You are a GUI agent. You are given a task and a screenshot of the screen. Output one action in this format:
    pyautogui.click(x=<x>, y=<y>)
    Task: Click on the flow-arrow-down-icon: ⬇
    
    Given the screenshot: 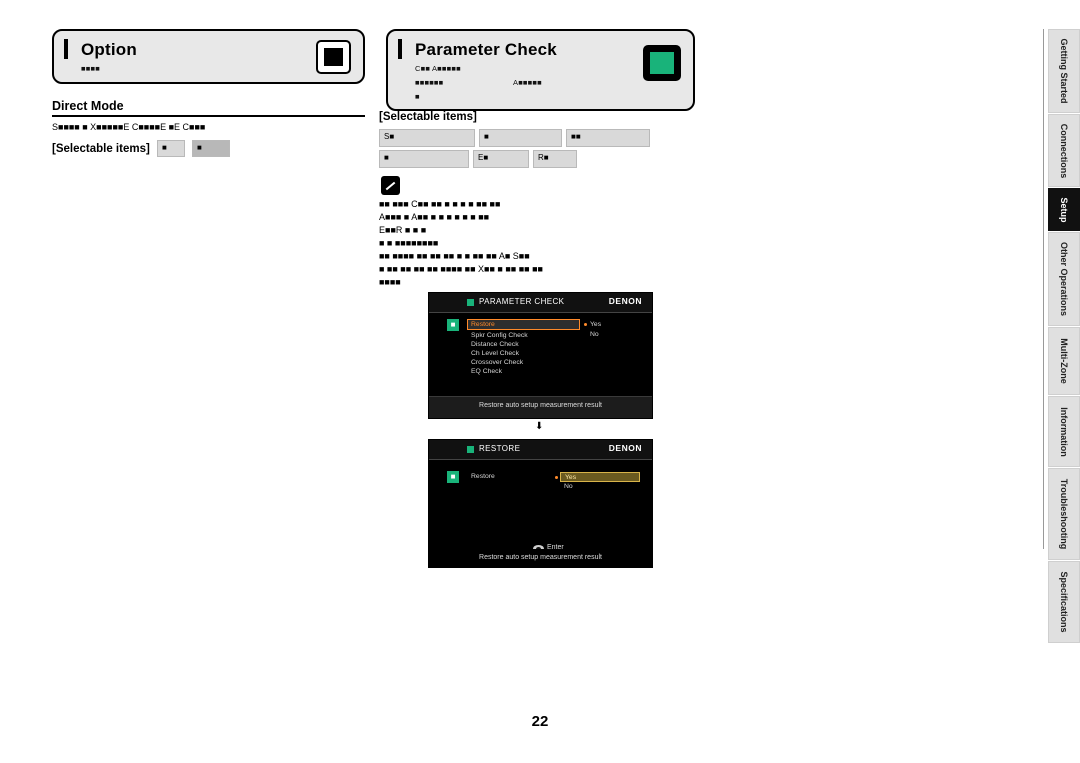 What is the action you would take?
    pyautogui.click(x=539, y=426)
    